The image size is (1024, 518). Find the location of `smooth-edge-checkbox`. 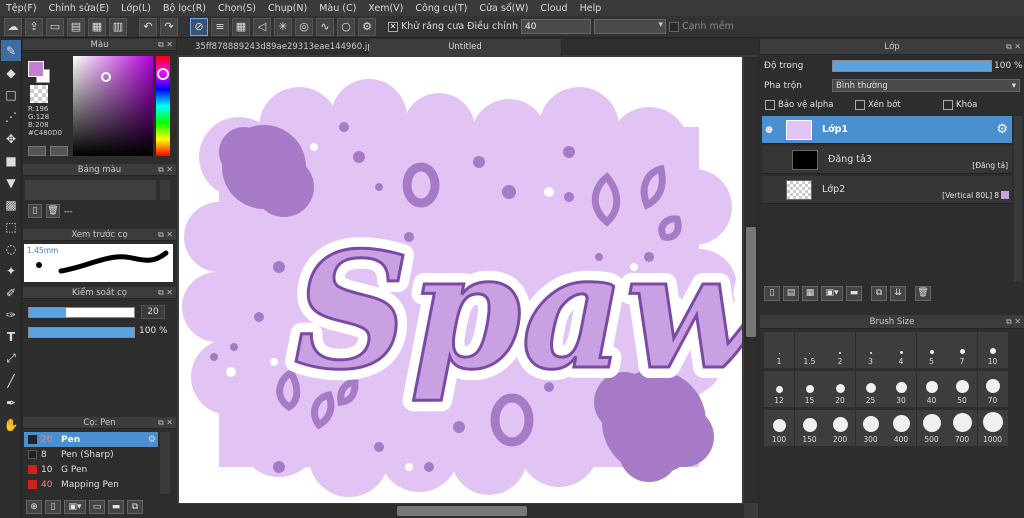

smooth-edge-checkbox is located at coordinates (673, 26).